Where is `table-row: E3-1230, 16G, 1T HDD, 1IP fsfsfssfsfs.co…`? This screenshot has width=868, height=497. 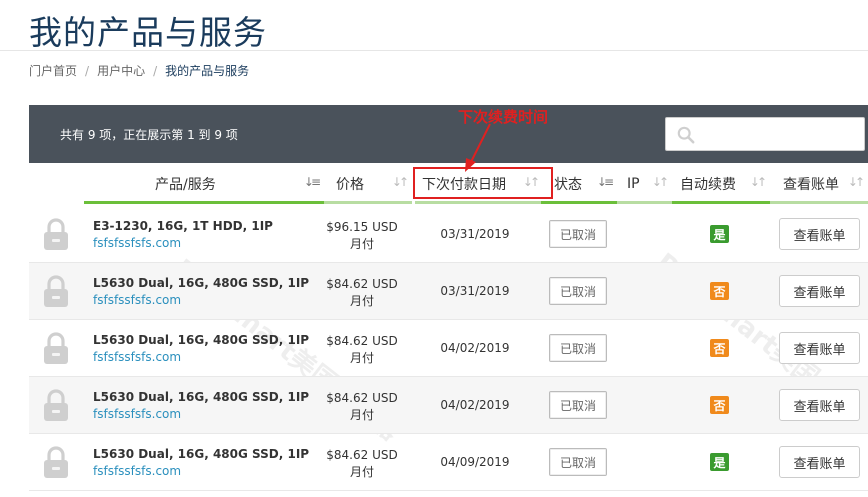
table-row: E3-1230, 16G, 1T HDD, 1IP fsfsfssfsfs.co… is located at coordinates (448, 234).